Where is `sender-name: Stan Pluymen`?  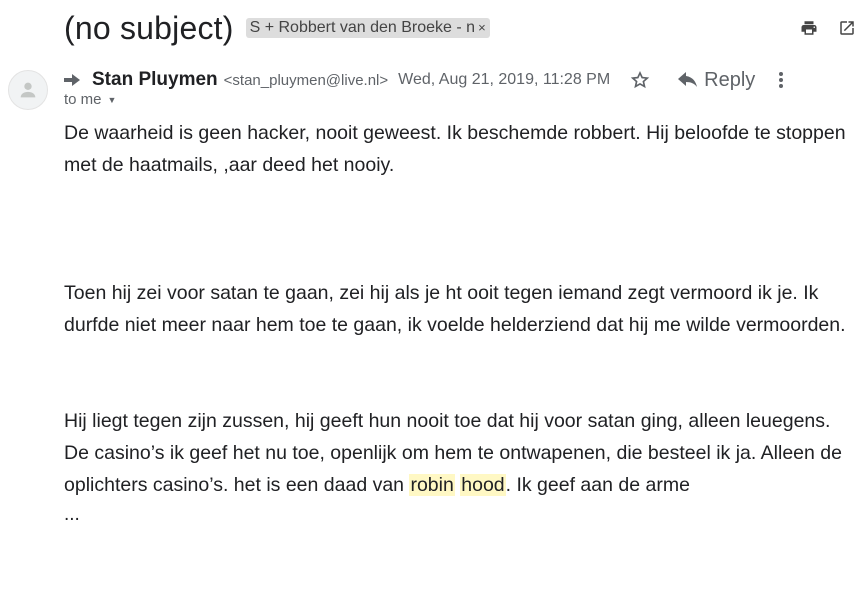 sender-name: Stan Pluymen is located at coordinates (155, 80).